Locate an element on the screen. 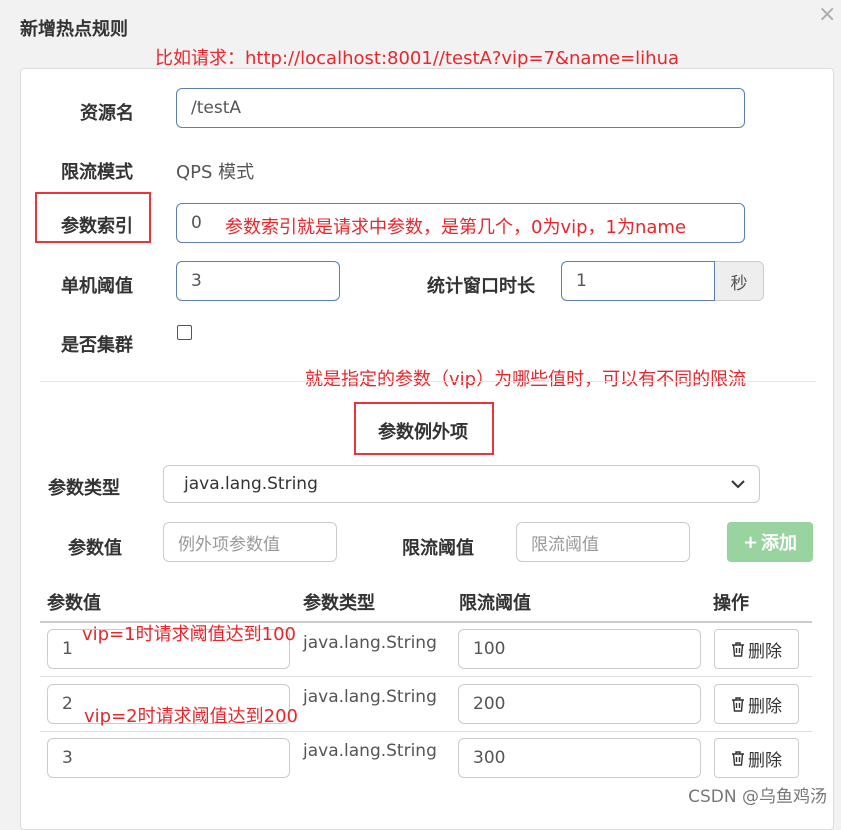 This screenshot has width=841, height=830. row1-note: vip=1时请求阈值达到100 is located at coordinates (189, 634).